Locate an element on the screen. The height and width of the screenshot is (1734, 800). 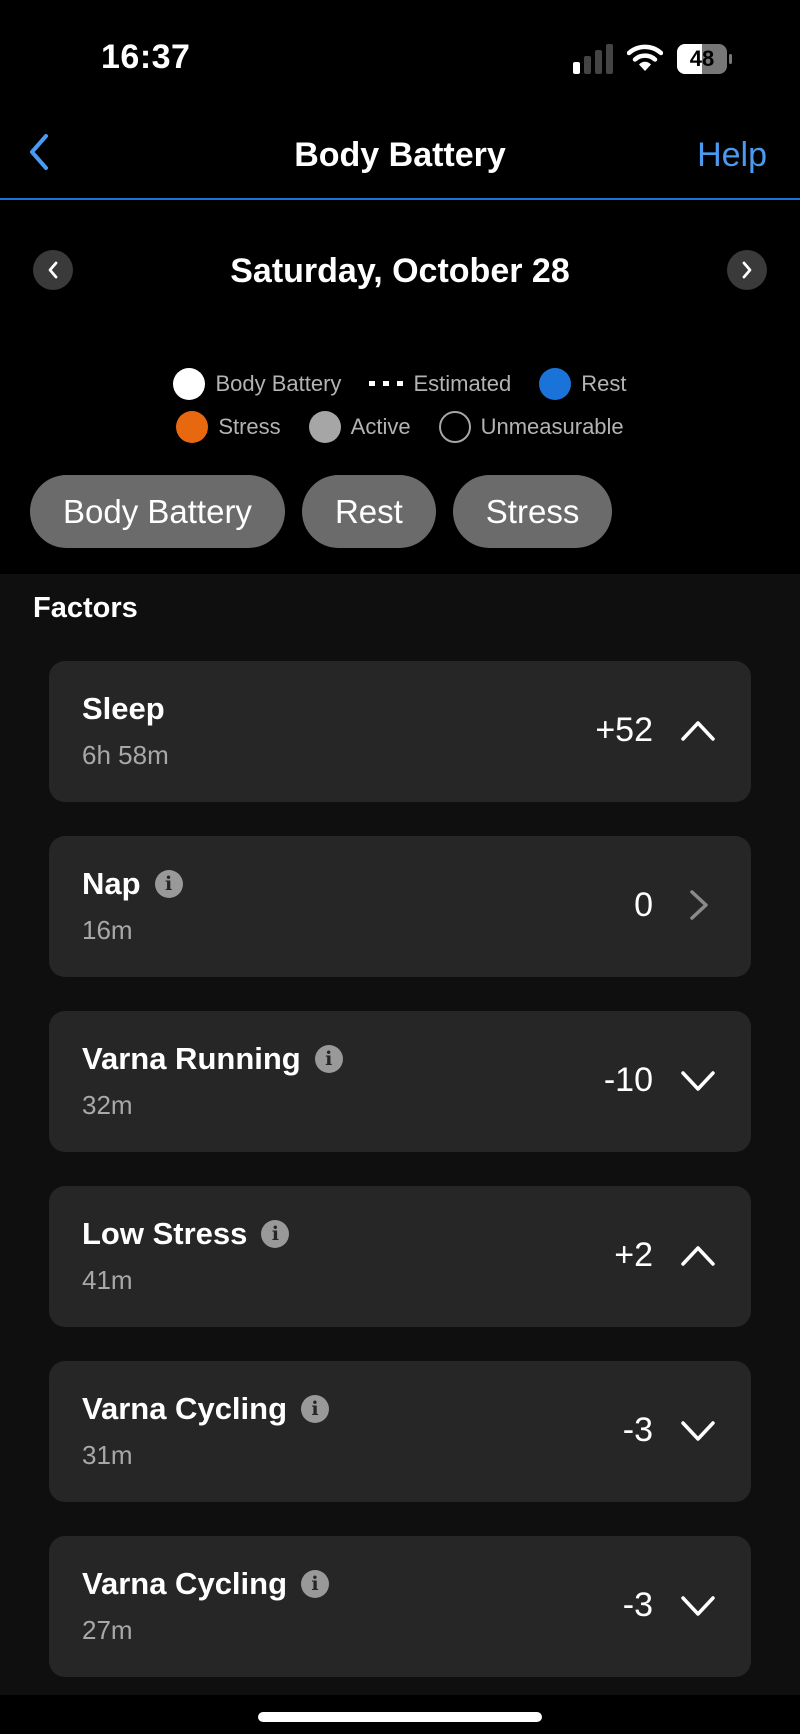
legend-item-active: Active is located at coordinates (359, 427).